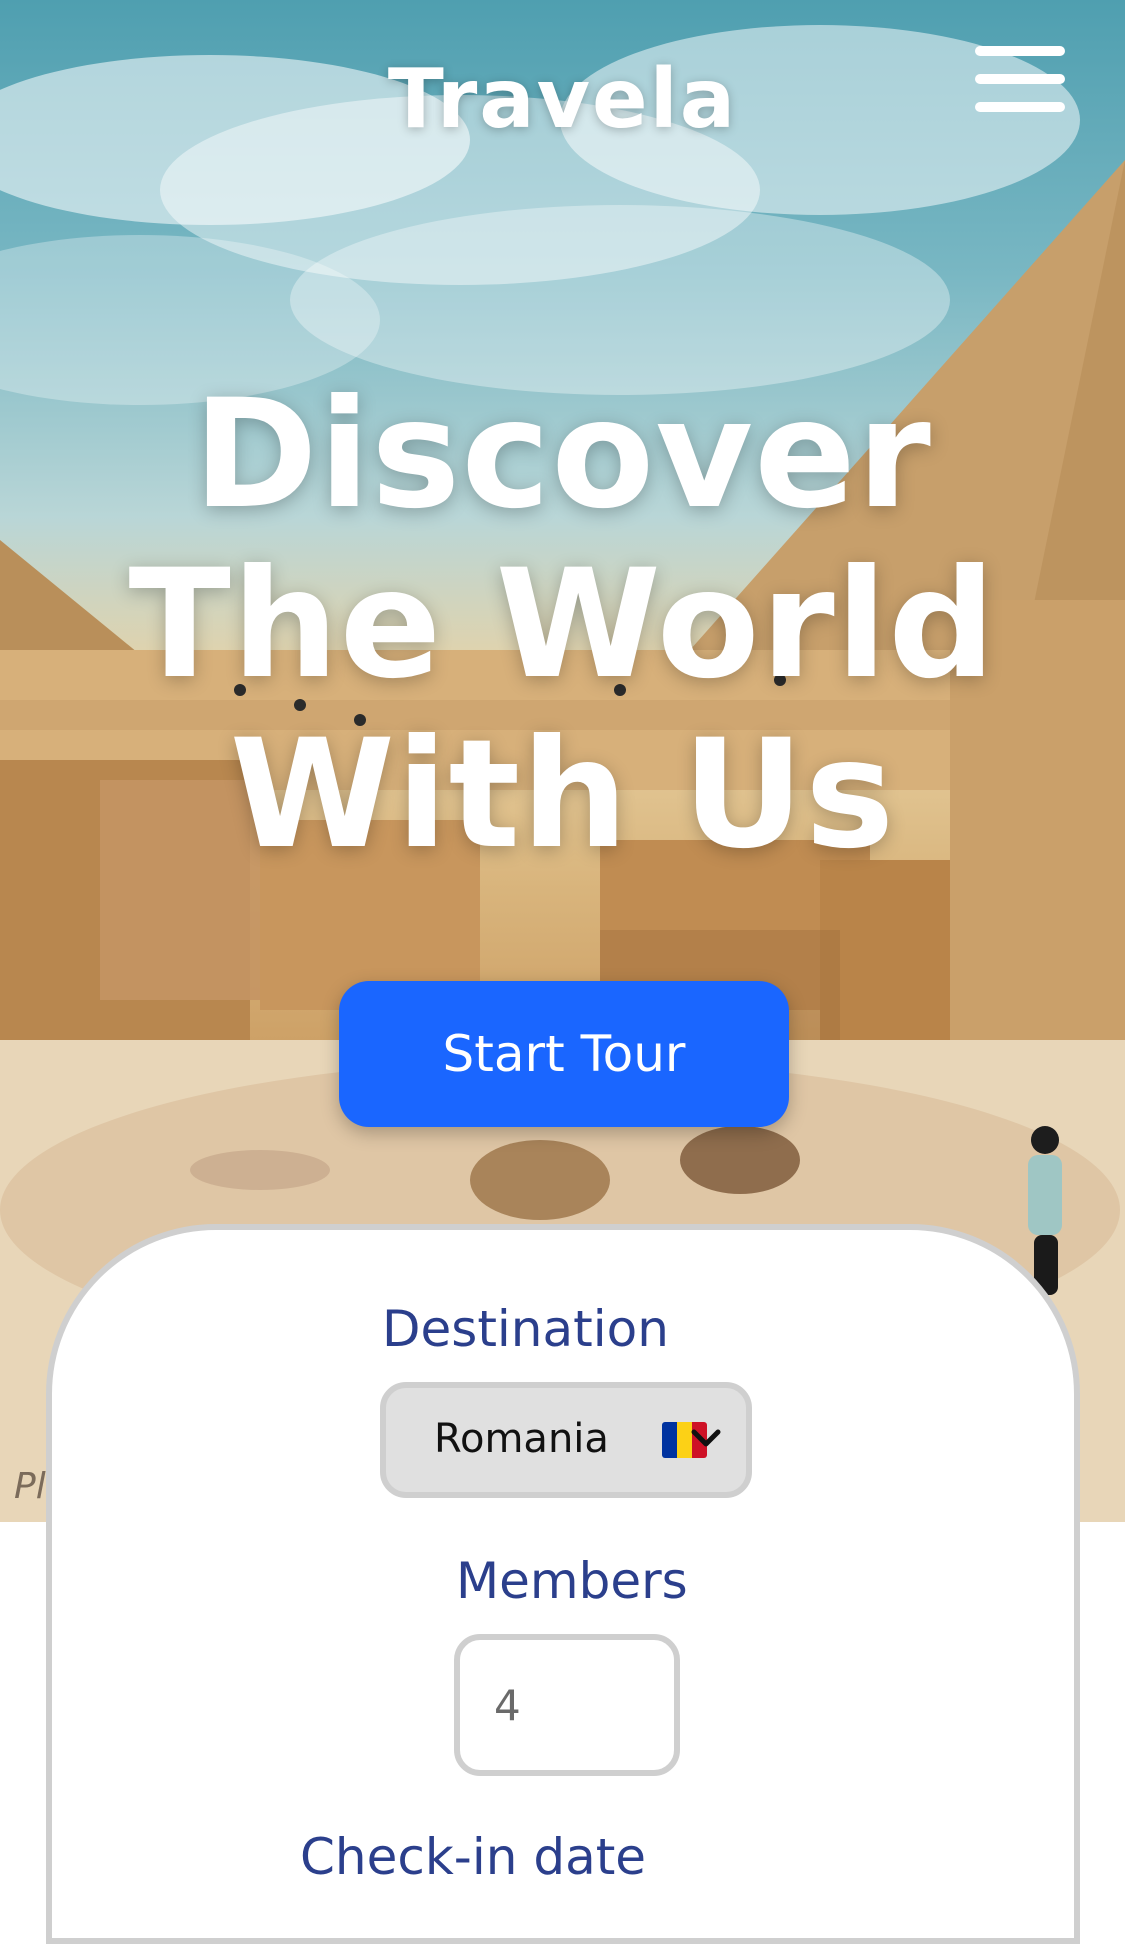  I want to click on hamburger-menu-icon, so click(1020, 79).